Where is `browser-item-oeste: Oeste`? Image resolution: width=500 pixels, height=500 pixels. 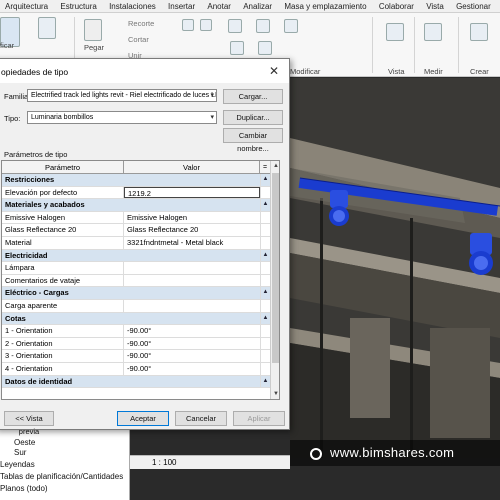 browser-item-oeste: Oeste is located at coordinates (24, 442).